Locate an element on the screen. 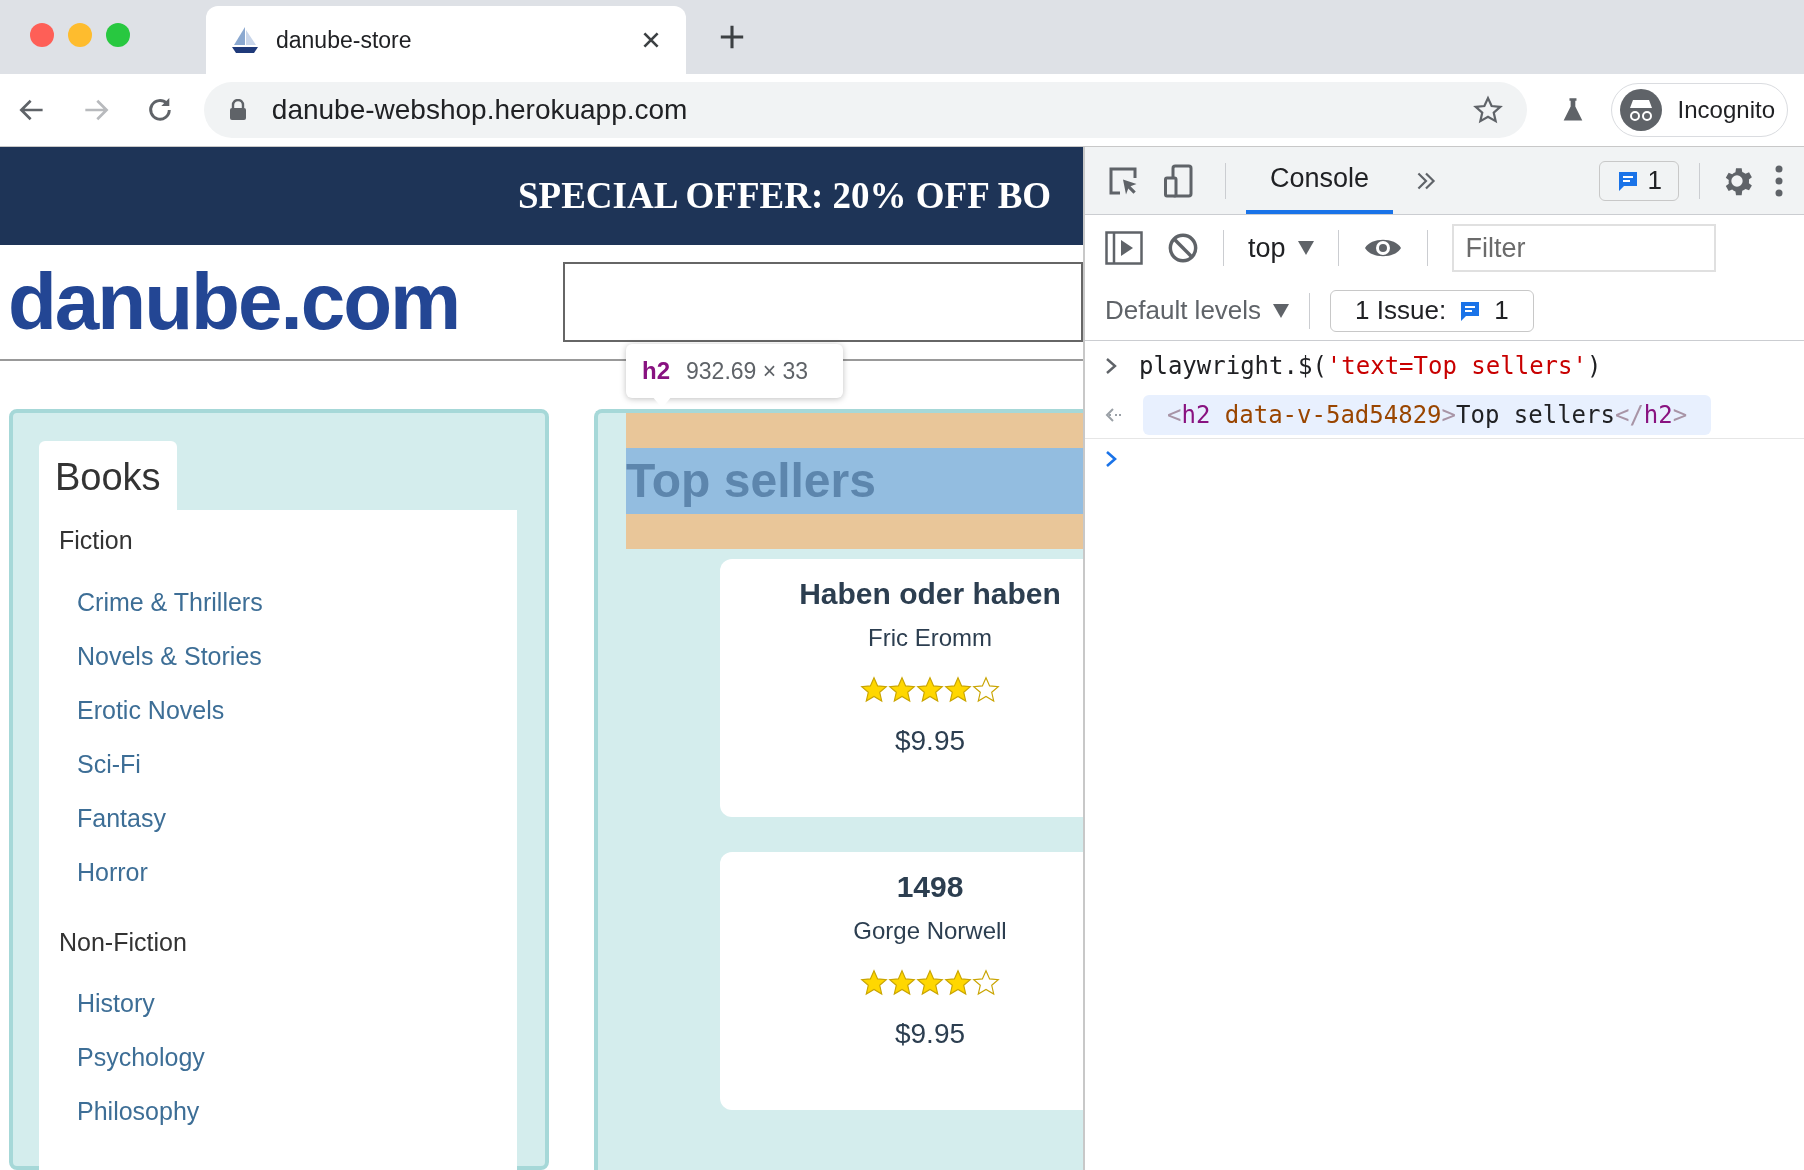  console-result: <h2 data-v-5ad54829>Top sellers</h2> is located at coordinates (1427, 414).